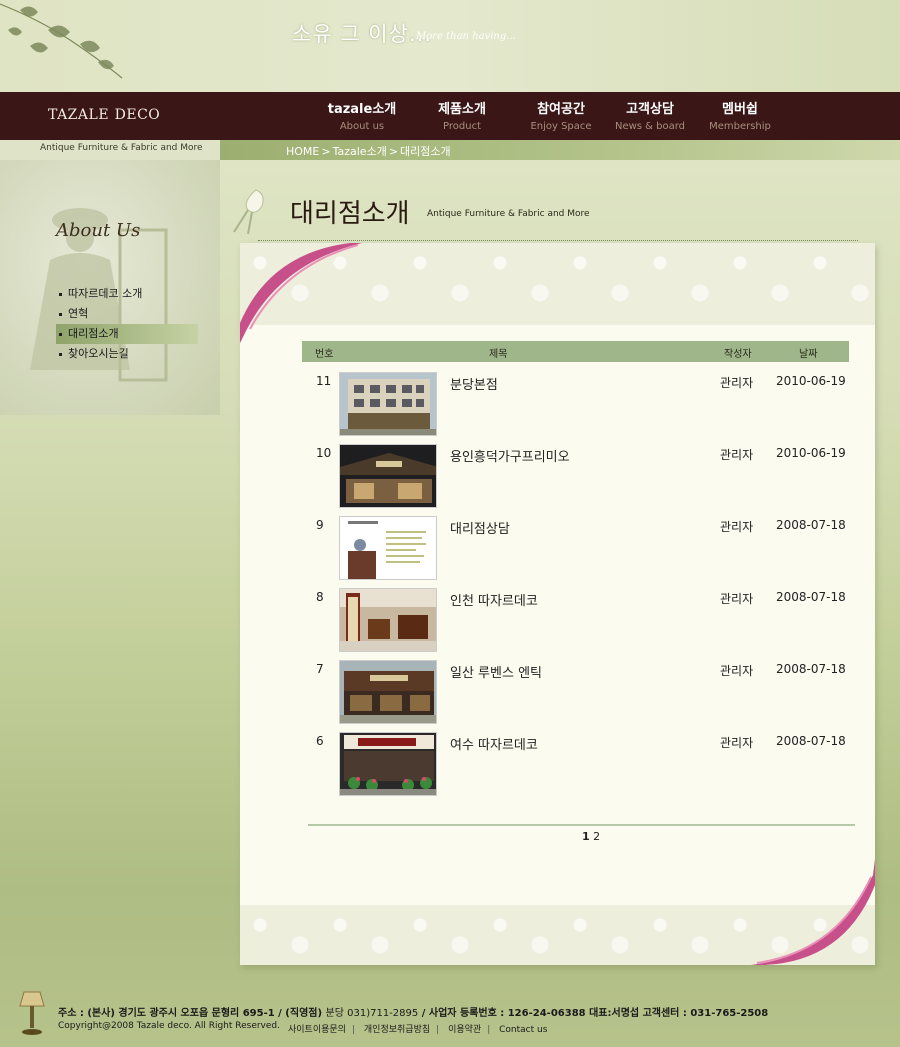 The height and width of the screenshot is (1047, 900). What do you see at coordinates (350, 214) in the screenshot?
I see `page-title: 대리점소개` at bounding box center [350, 214].